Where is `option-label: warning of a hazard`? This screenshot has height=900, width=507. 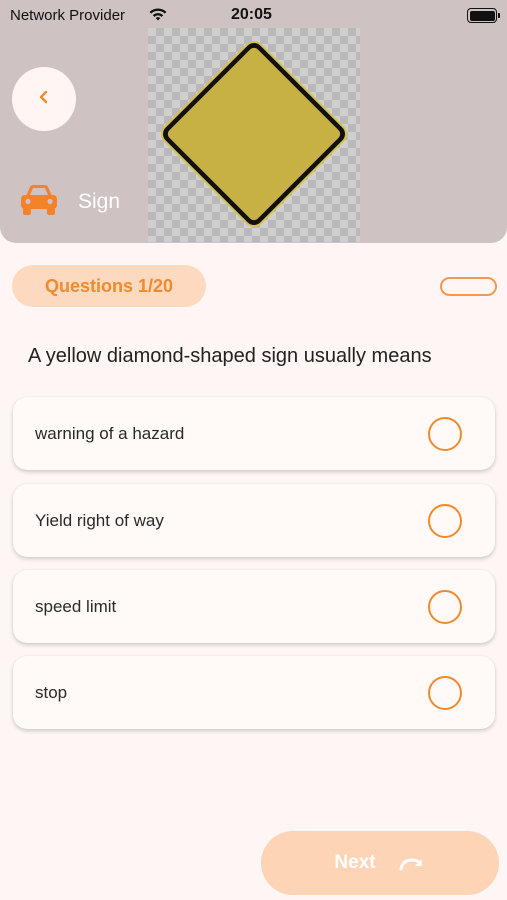 option-label: warning of a hazard is located at coordinates (110, 433).